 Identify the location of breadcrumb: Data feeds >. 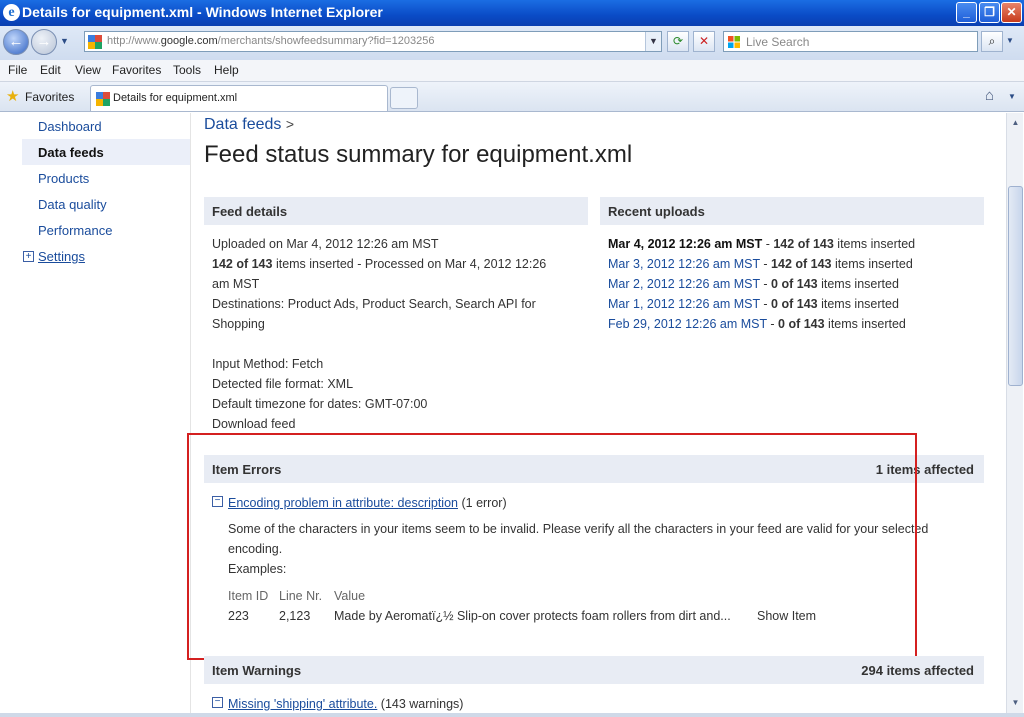
(249, 124).